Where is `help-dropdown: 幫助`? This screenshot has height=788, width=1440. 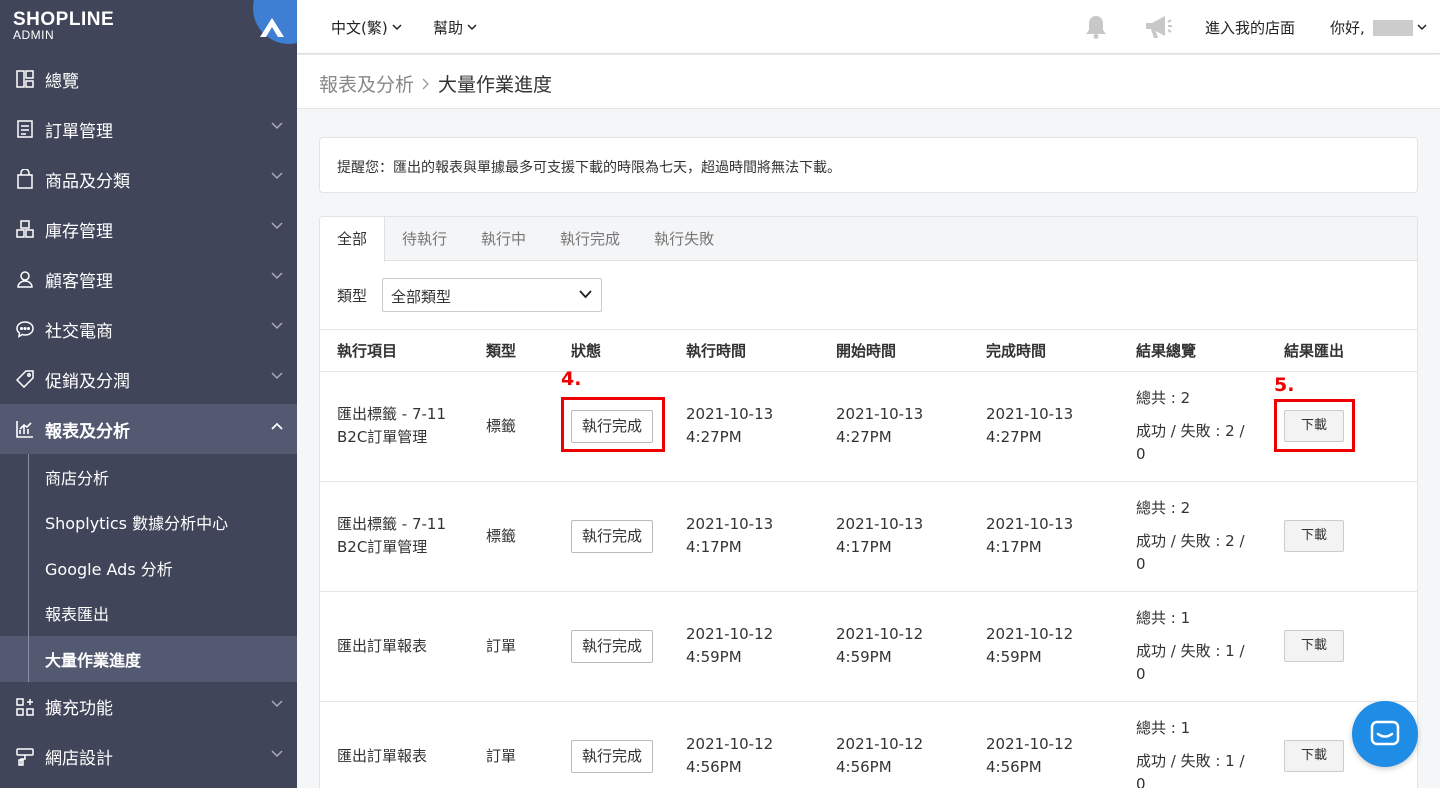
help-dropdown: 幫助 is located at coordinates (455, 27).